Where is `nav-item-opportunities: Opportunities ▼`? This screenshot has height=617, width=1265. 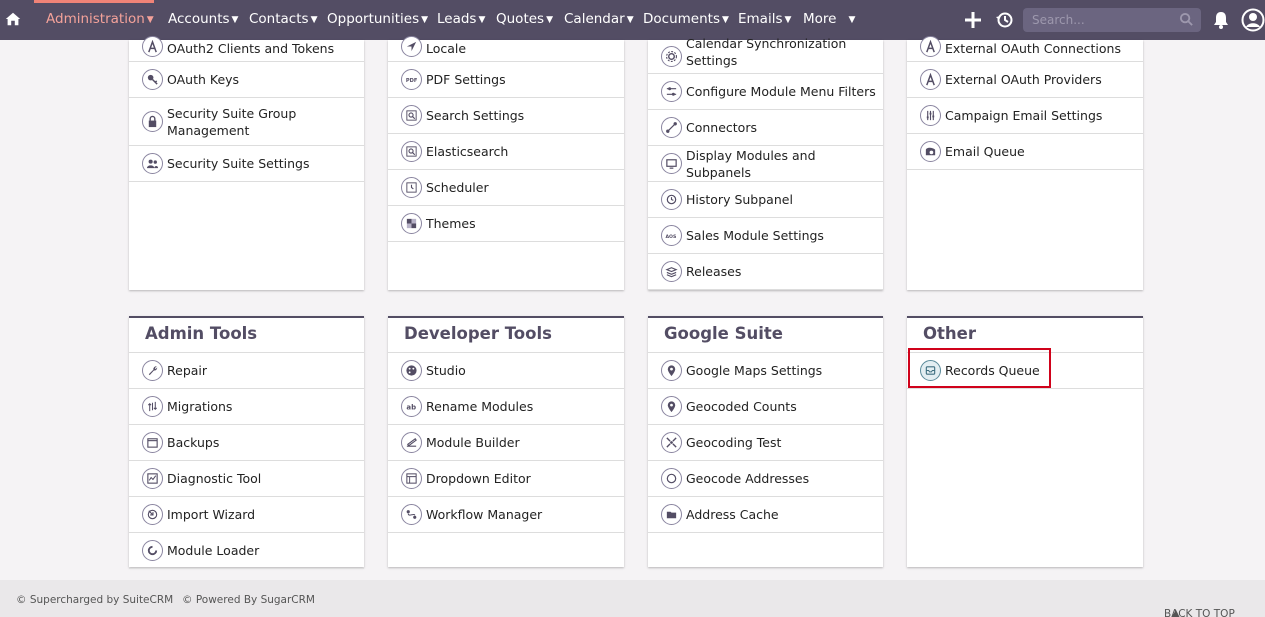 nav-item-opportunities: Opportunities ▼ is located at coordinates (377, 19).